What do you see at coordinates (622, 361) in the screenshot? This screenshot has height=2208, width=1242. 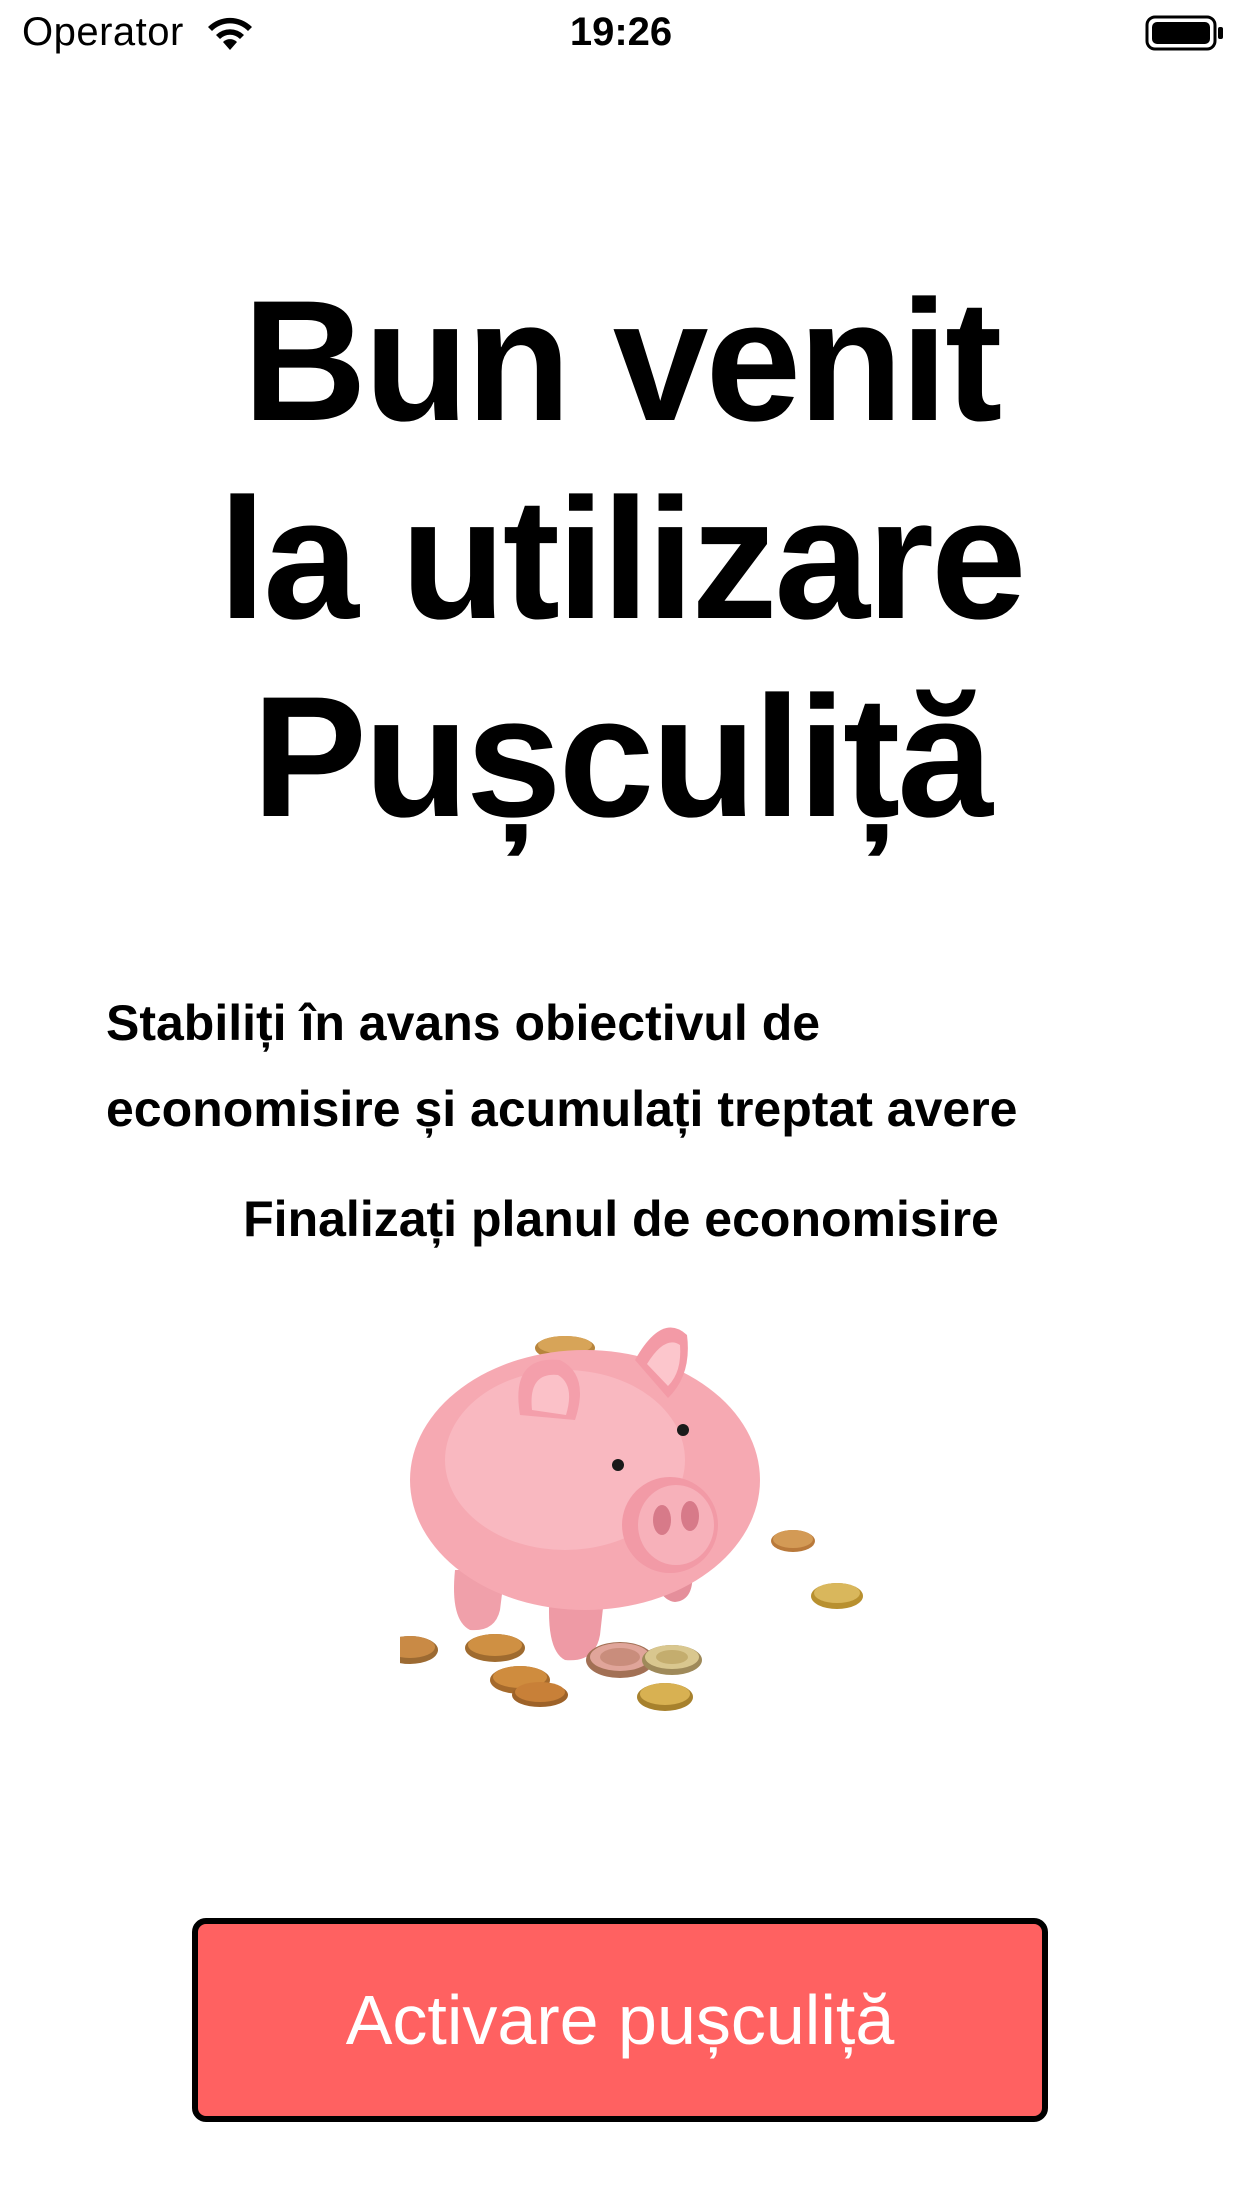 I see `title-line-1: Bun venit` at bounding box center [622, 361].